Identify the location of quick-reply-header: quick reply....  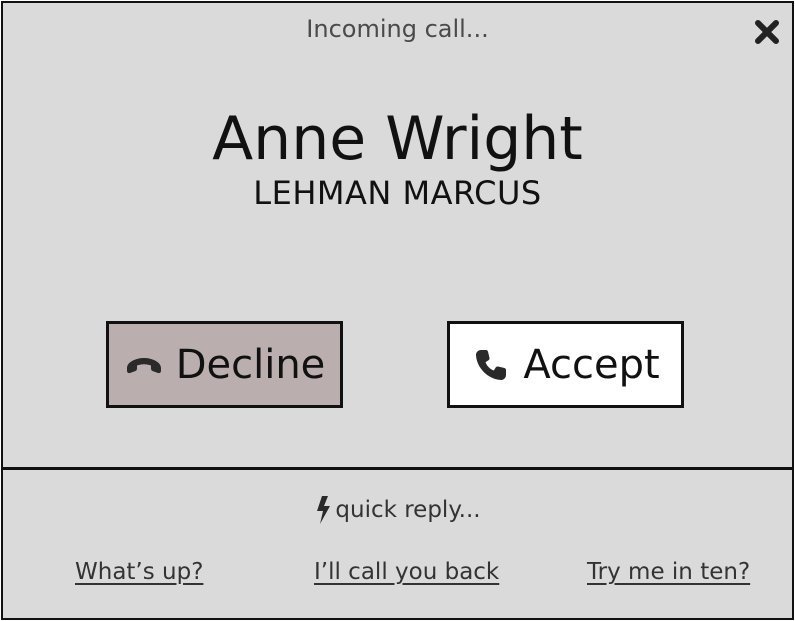
(397, 510).